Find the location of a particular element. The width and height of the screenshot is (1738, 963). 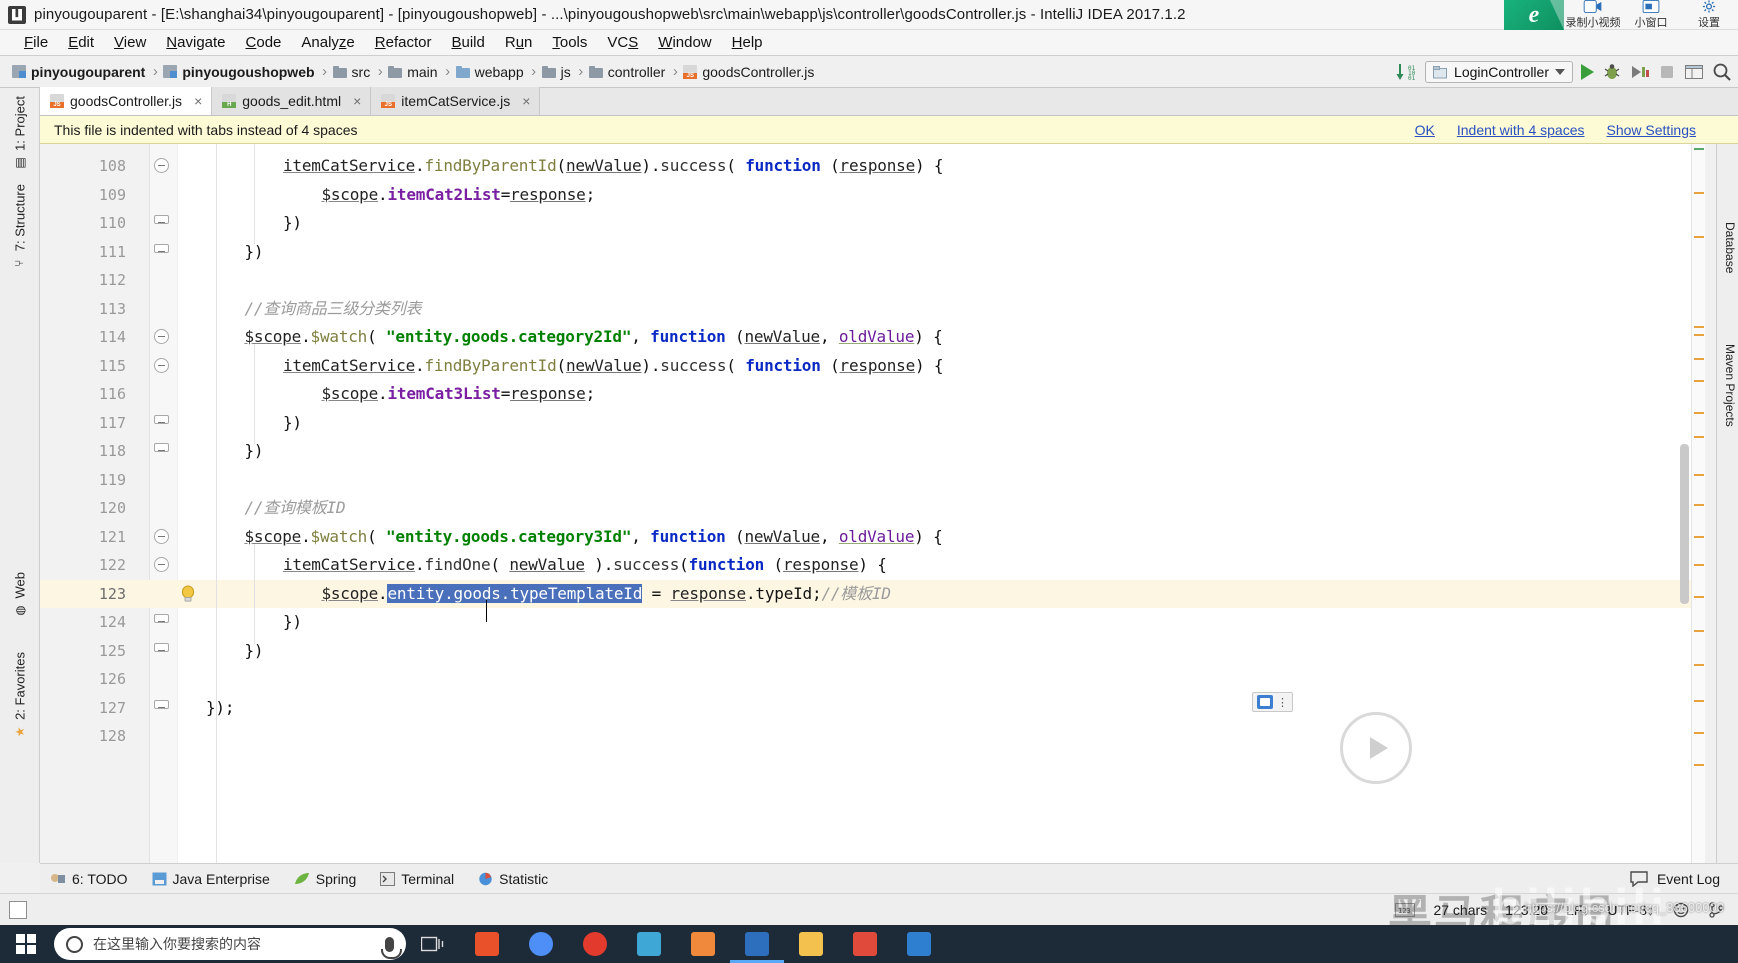

breadcrumb-item-js: js is located at coordinates (557, 72).